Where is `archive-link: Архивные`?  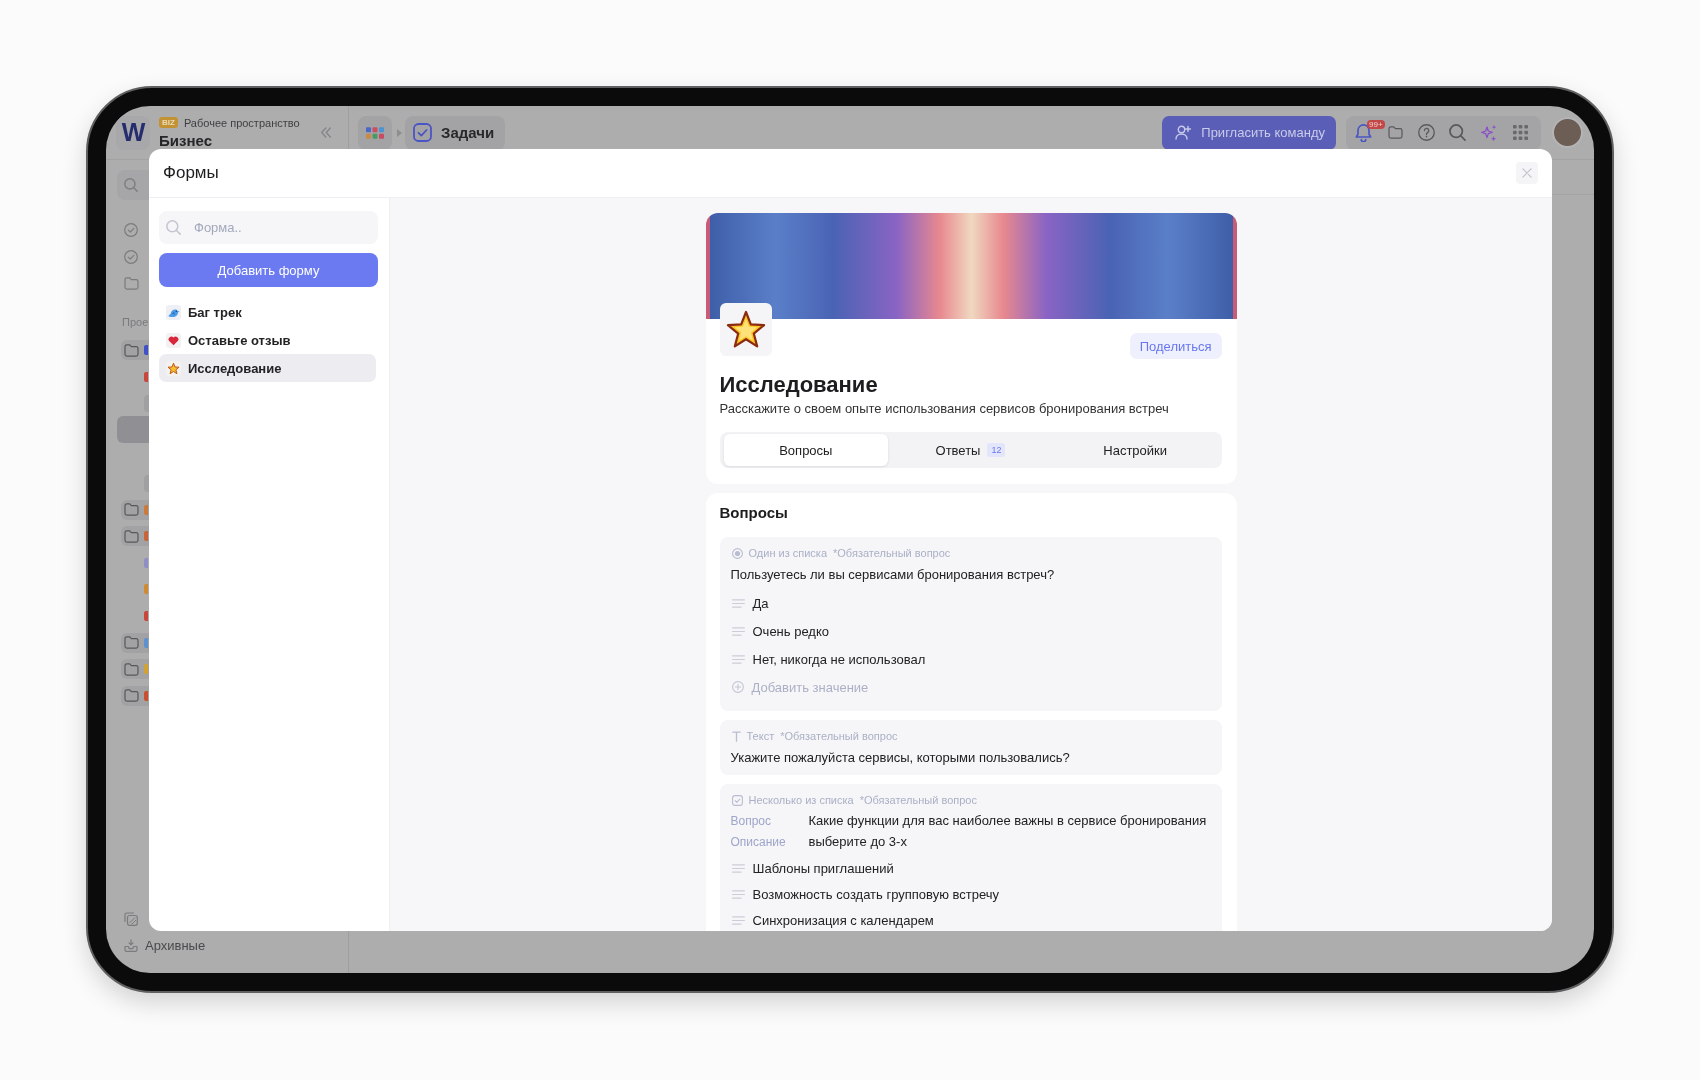
archive-link: Архивные is located at coordinates (165, 946).